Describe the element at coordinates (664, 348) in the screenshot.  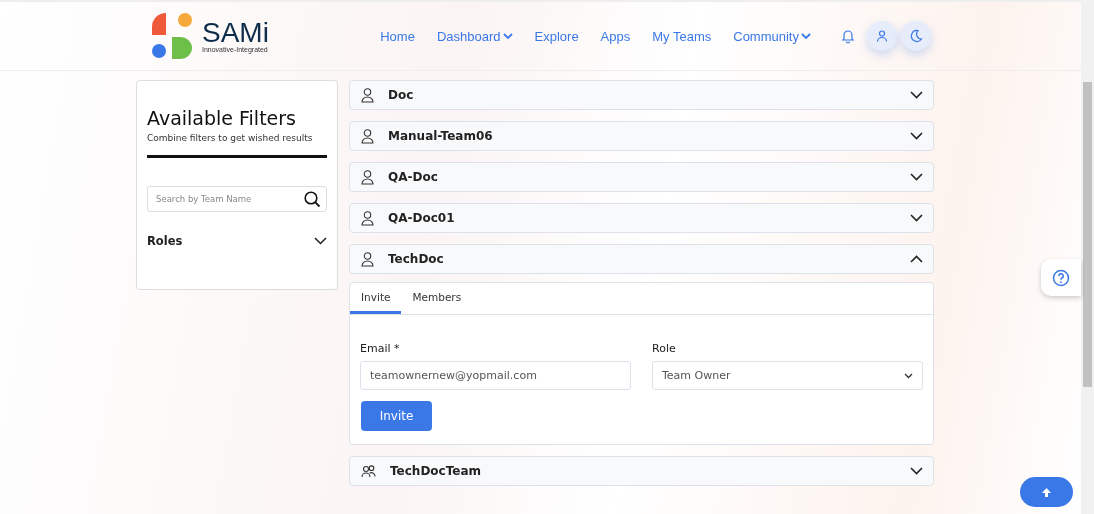
I see `role-label: Role` at that location.